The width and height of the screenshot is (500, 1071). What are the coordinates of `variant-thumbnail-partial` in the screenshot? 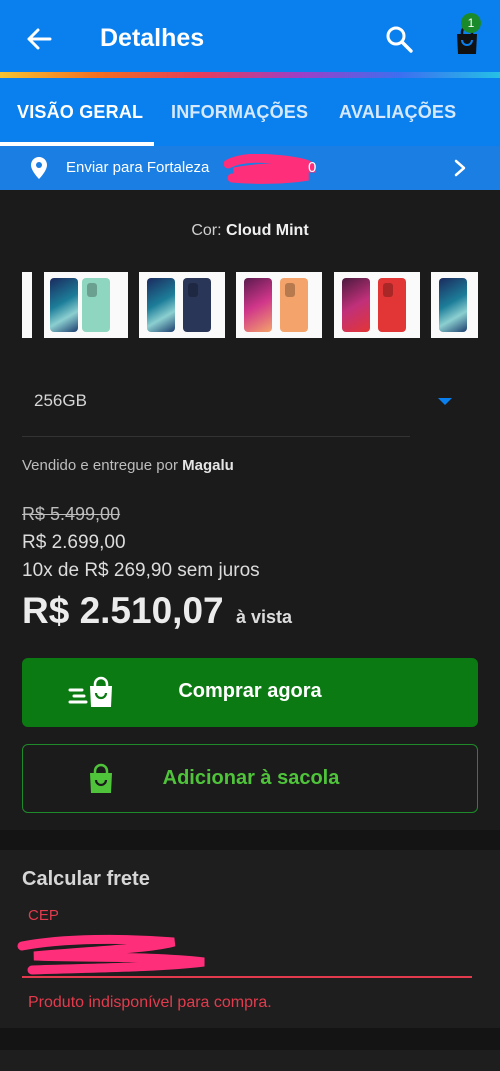 It's located at (27, 305).